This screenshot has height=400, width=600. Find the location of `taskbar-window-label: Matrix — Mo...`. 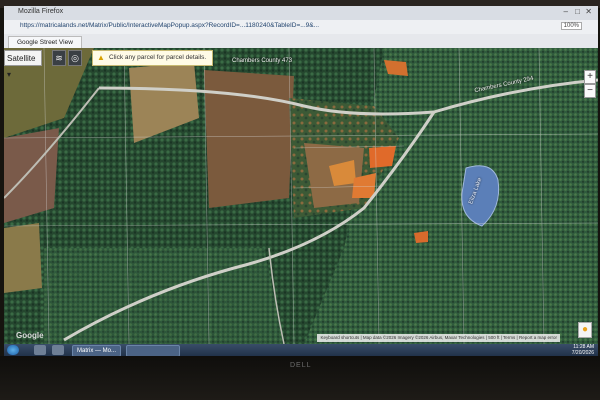

taskbar-window-label: Matrix — Mo... is located at coordinates (97, 351).